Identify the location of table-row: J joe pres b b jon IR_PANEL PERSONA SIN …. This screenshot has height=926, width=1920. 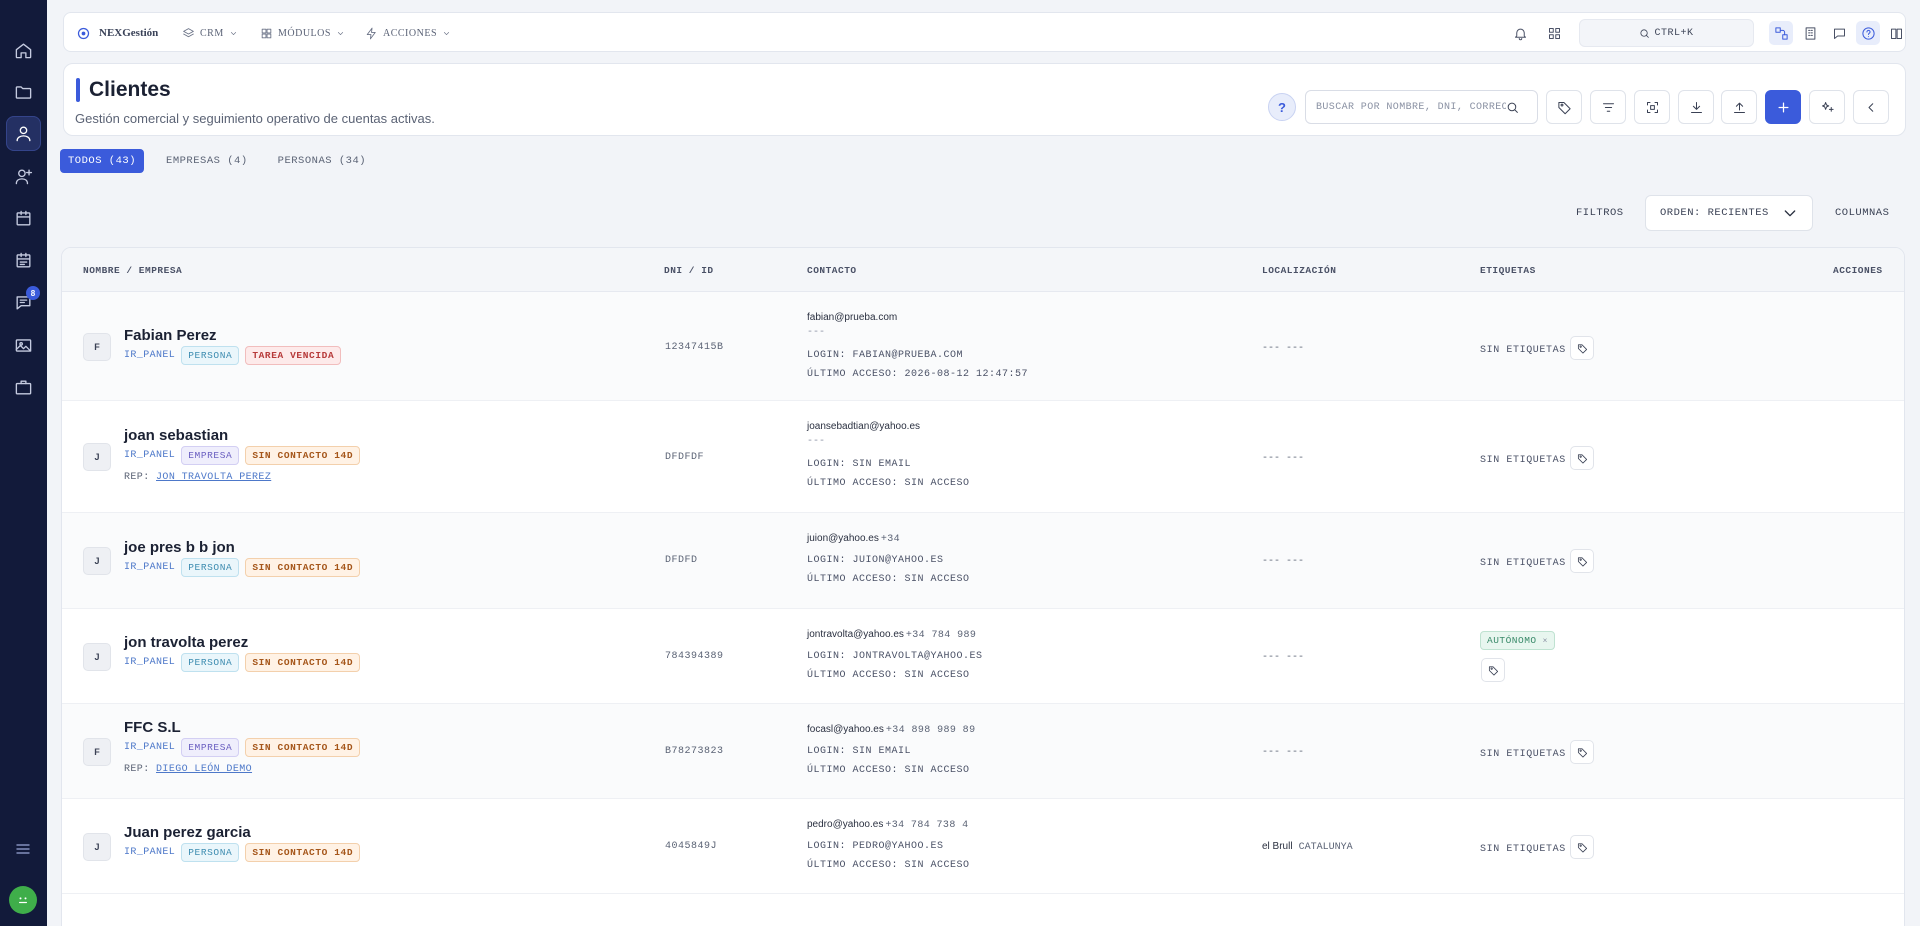
(983, 561).